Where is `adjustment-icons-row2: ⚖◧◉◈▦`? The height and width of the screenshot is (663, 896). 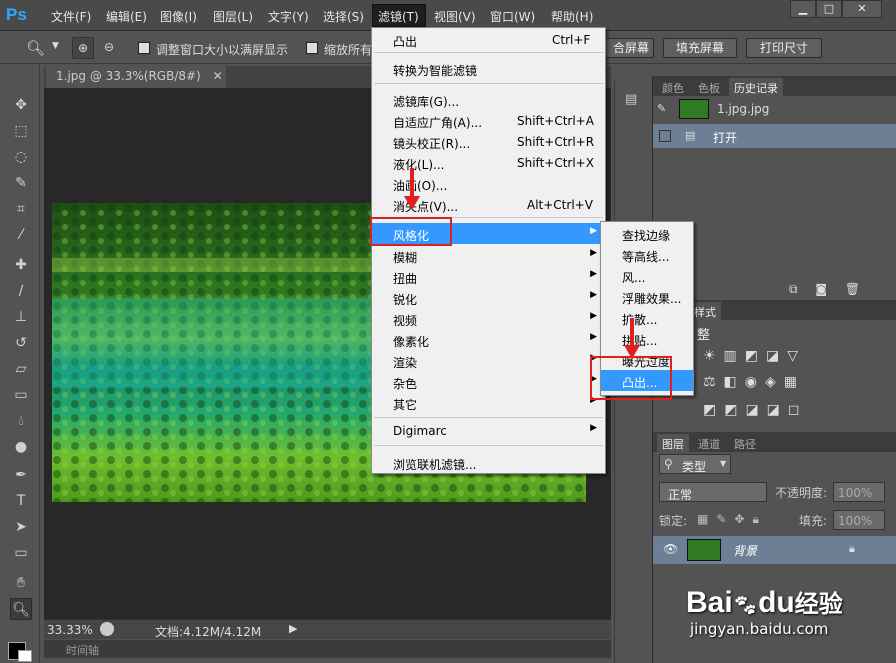
adjustment-icons-row2: ⚖◧◉◈▦ is located at coordinates (754, 382).